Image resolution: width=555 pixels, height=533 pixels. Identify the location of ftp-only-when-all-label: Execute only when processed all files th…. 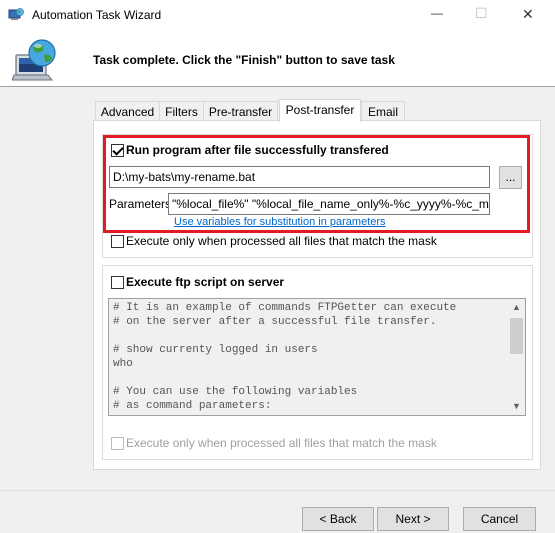
(281, 443).